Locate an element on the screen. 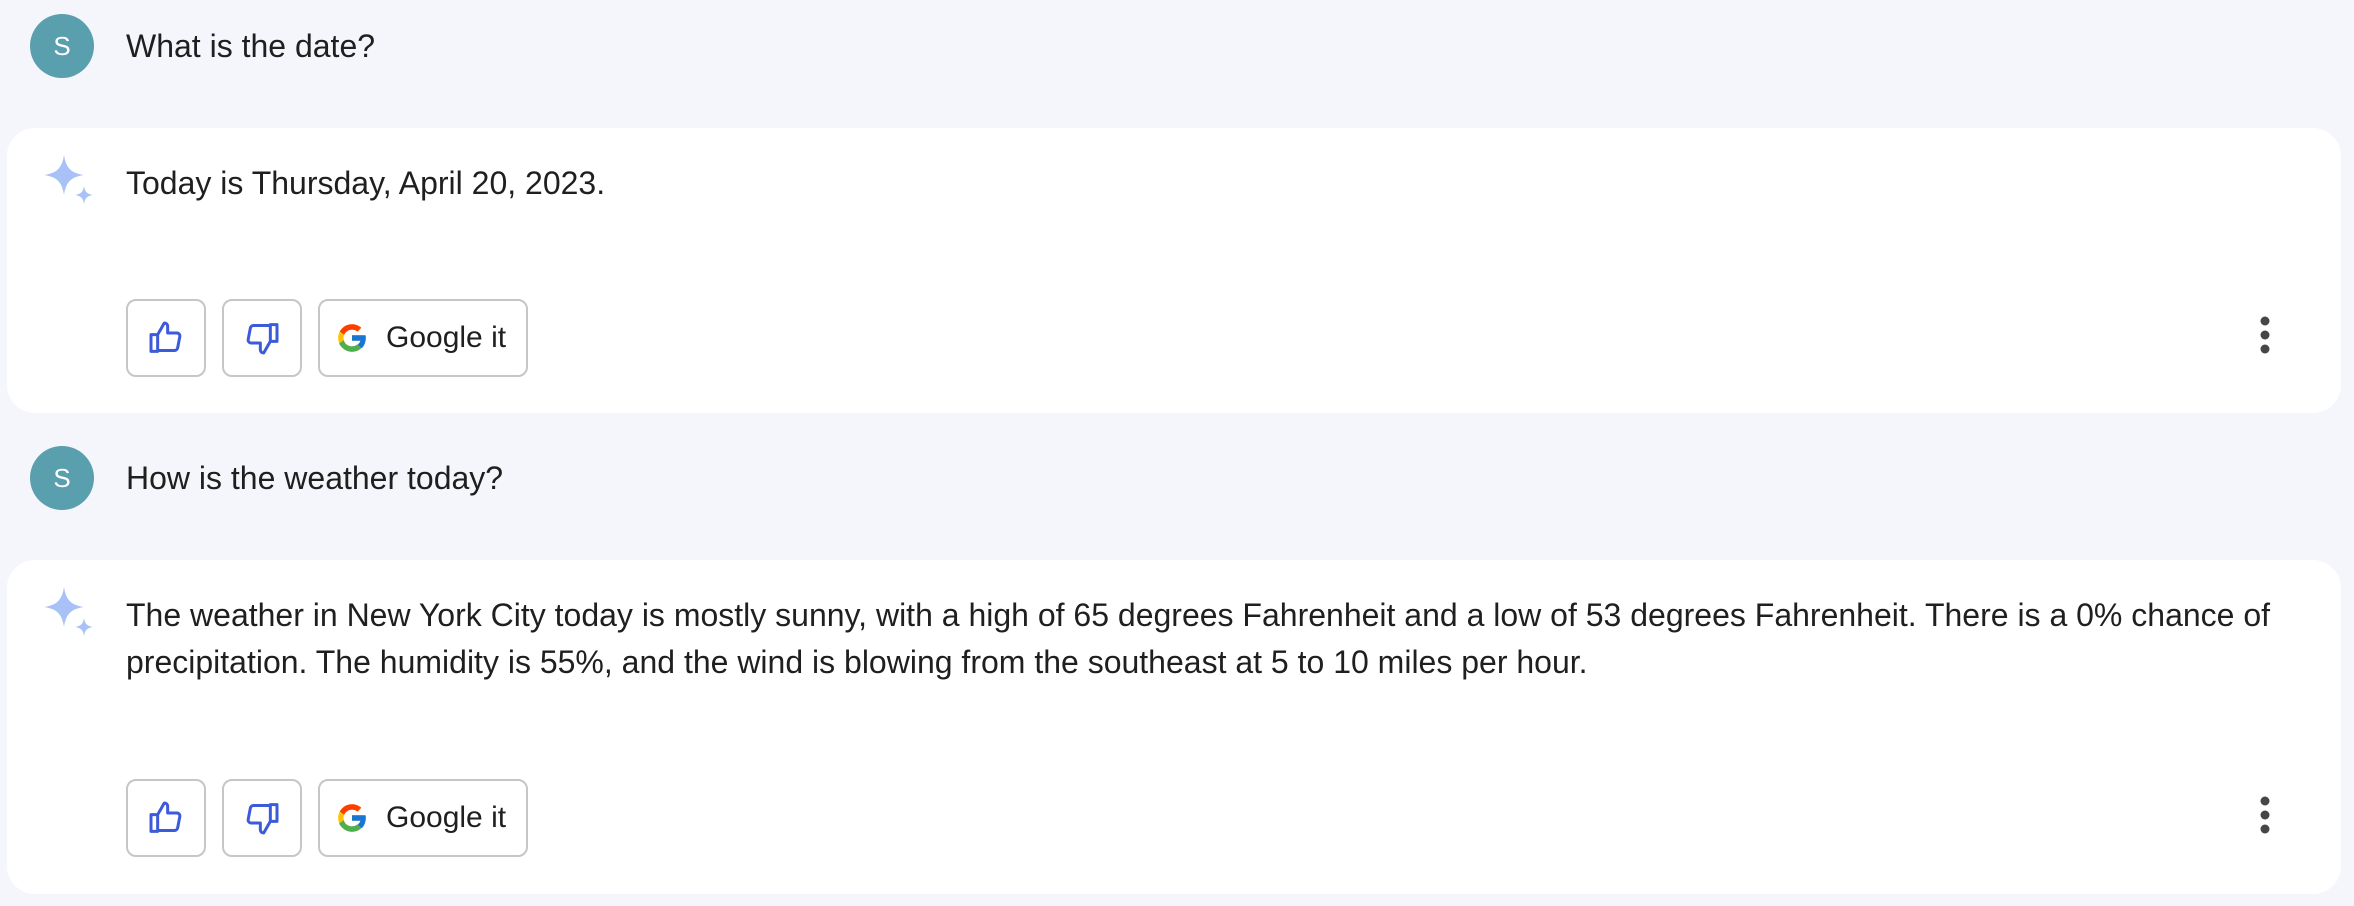 This screenshot has height=906, width=2354. user-message: S What is the date? is located at coordinates (1177, 45).